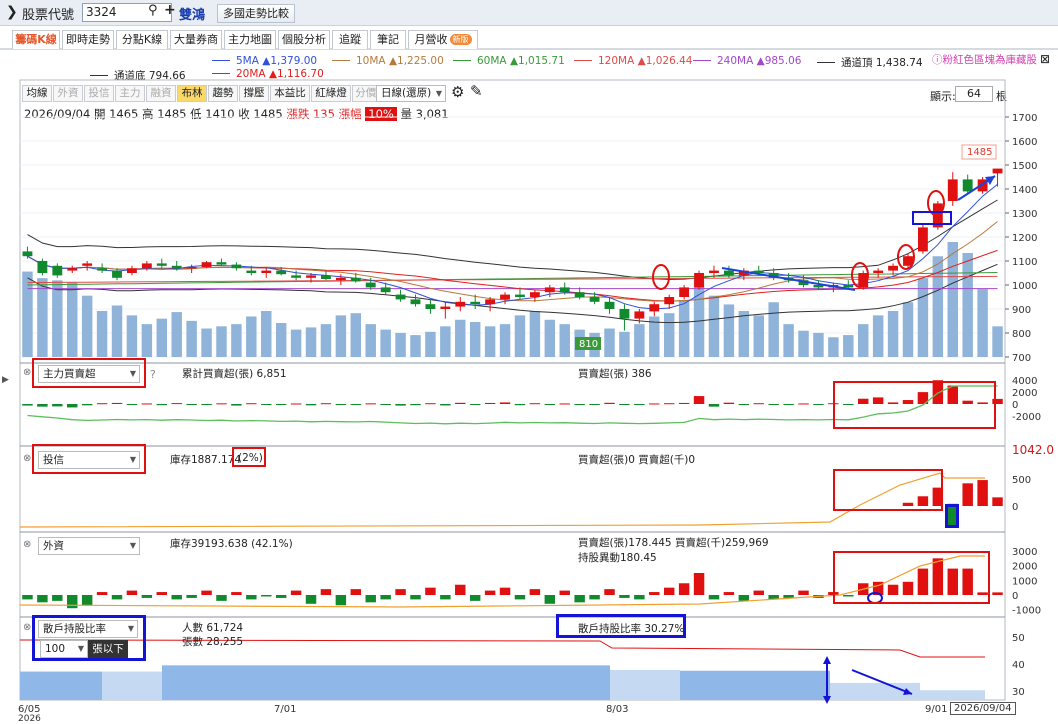 The height and width of the screenshot is (724, 1058). What do you see at coordinates (1024, 381) in the screenshot?
I see `main-force-tick-label: 4000` at bounding box center [1024, 381].